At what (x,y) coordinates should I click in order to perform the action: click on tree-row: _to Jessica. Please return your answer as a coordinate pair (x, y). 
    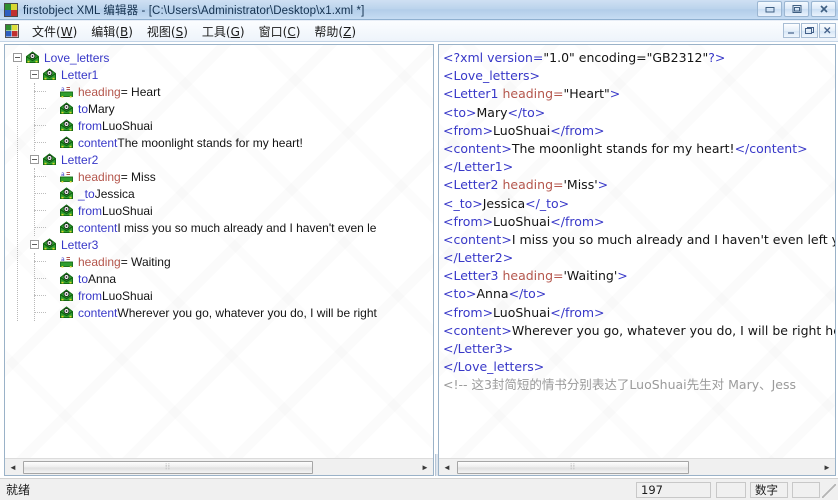
    Looking at the image, I should click on (219, 193).